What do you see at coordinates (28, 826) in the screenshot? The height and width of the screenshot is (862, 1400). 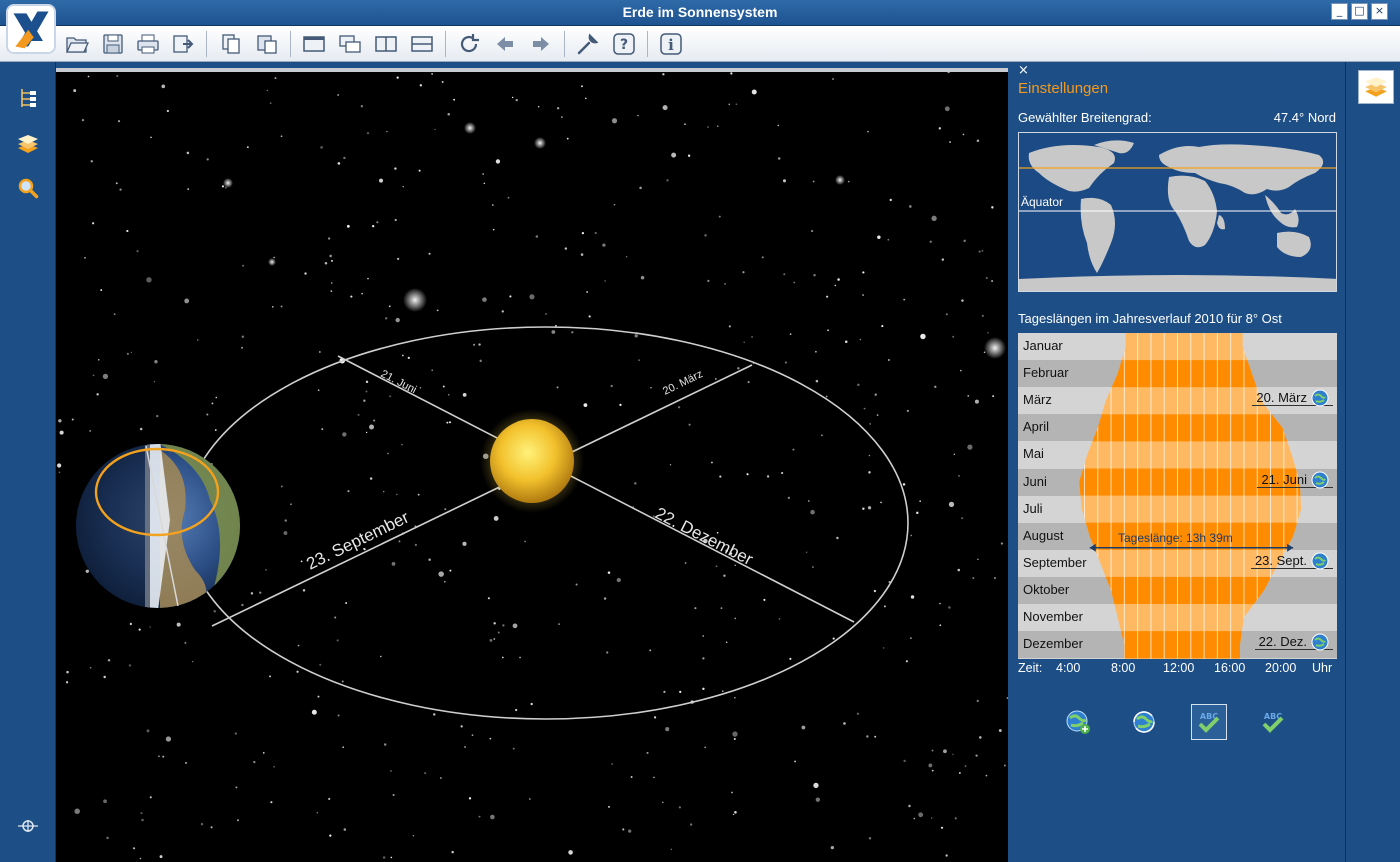 I see `crosshair-icon` at bounding box center [28, 826].